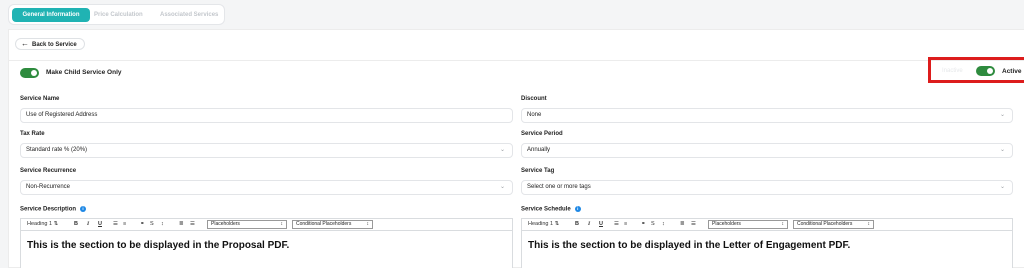  Describe the element at coordinates (516, 60) in the screenshot. I see `divider` at that location.